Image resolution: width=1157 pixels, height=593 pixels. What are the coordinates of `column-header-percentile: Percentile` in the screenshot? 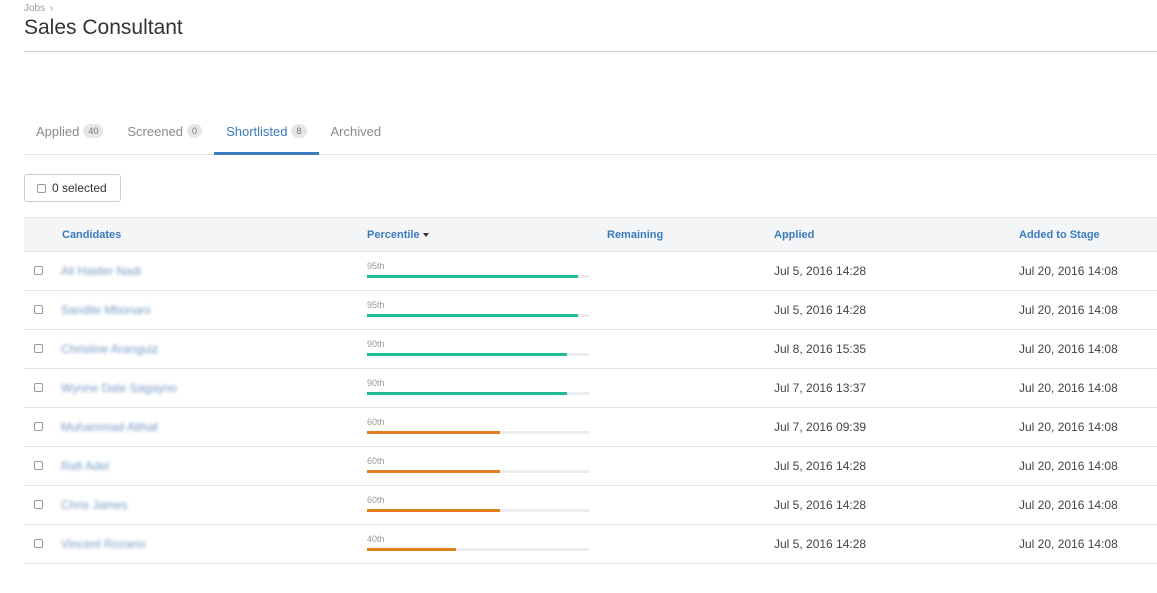 It's located at (398, 235).